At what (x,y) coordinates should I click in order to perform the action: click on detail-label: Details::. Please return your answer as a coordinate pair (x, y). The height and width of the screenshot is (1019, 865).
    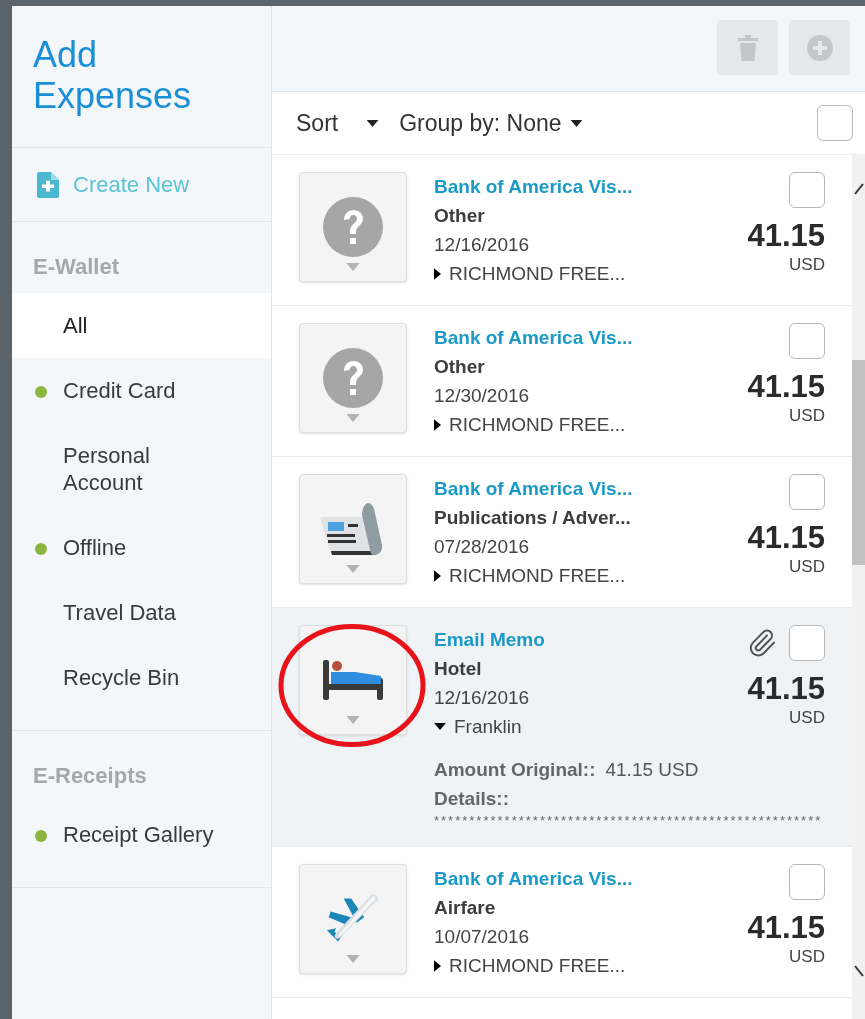
    Looking at the image, I should click on (471, 799).